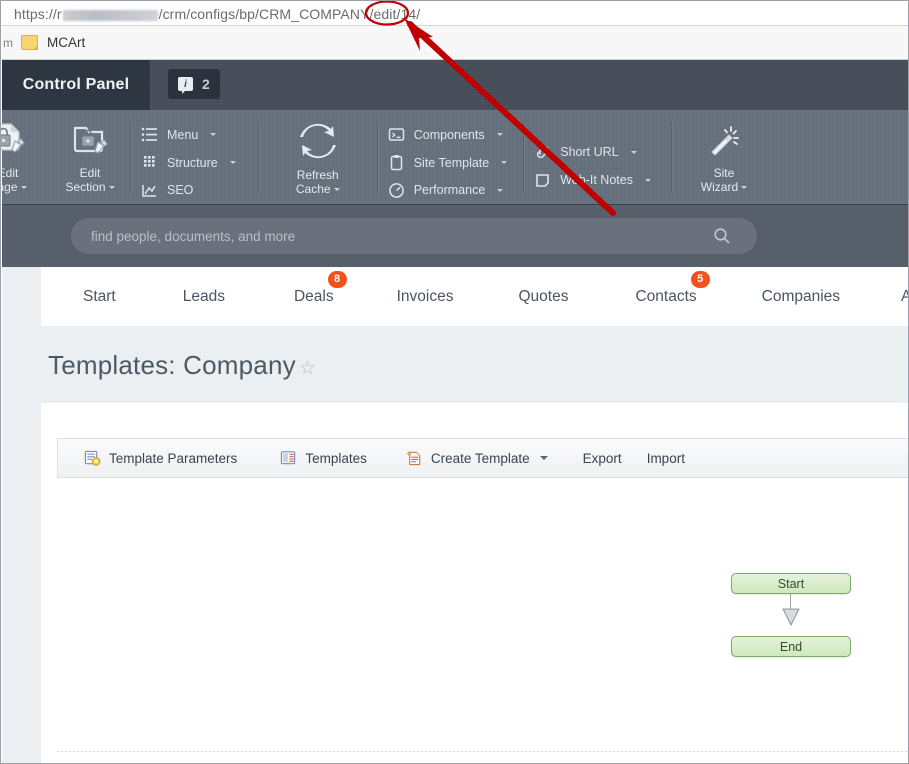 This screenshot has height=764, width=909. Describe the element at coordinates (156, 458) in the screenshot. I see `template-parameters-button: Template Parameters` at that location.